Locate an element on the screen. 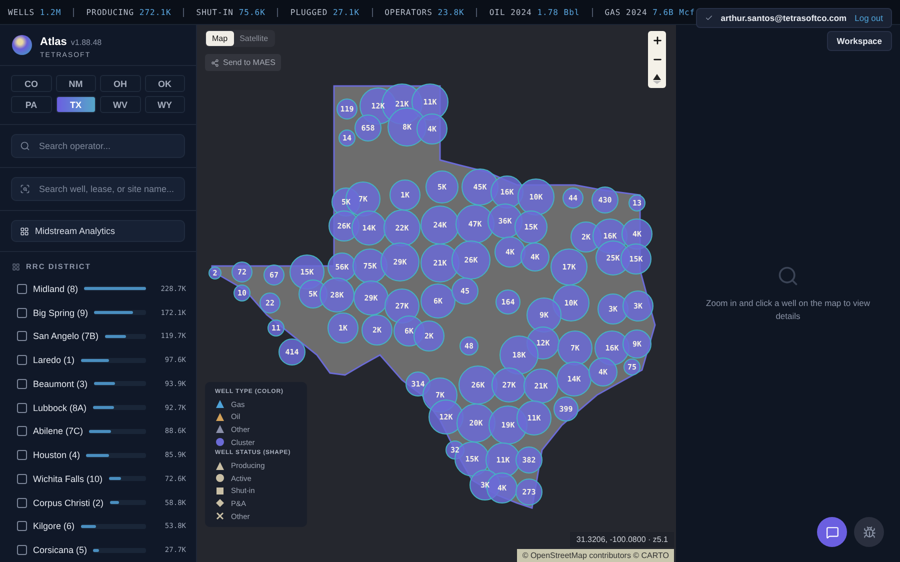 The image size is (900, 562). bug-icon is located at coordinates (869, 532).